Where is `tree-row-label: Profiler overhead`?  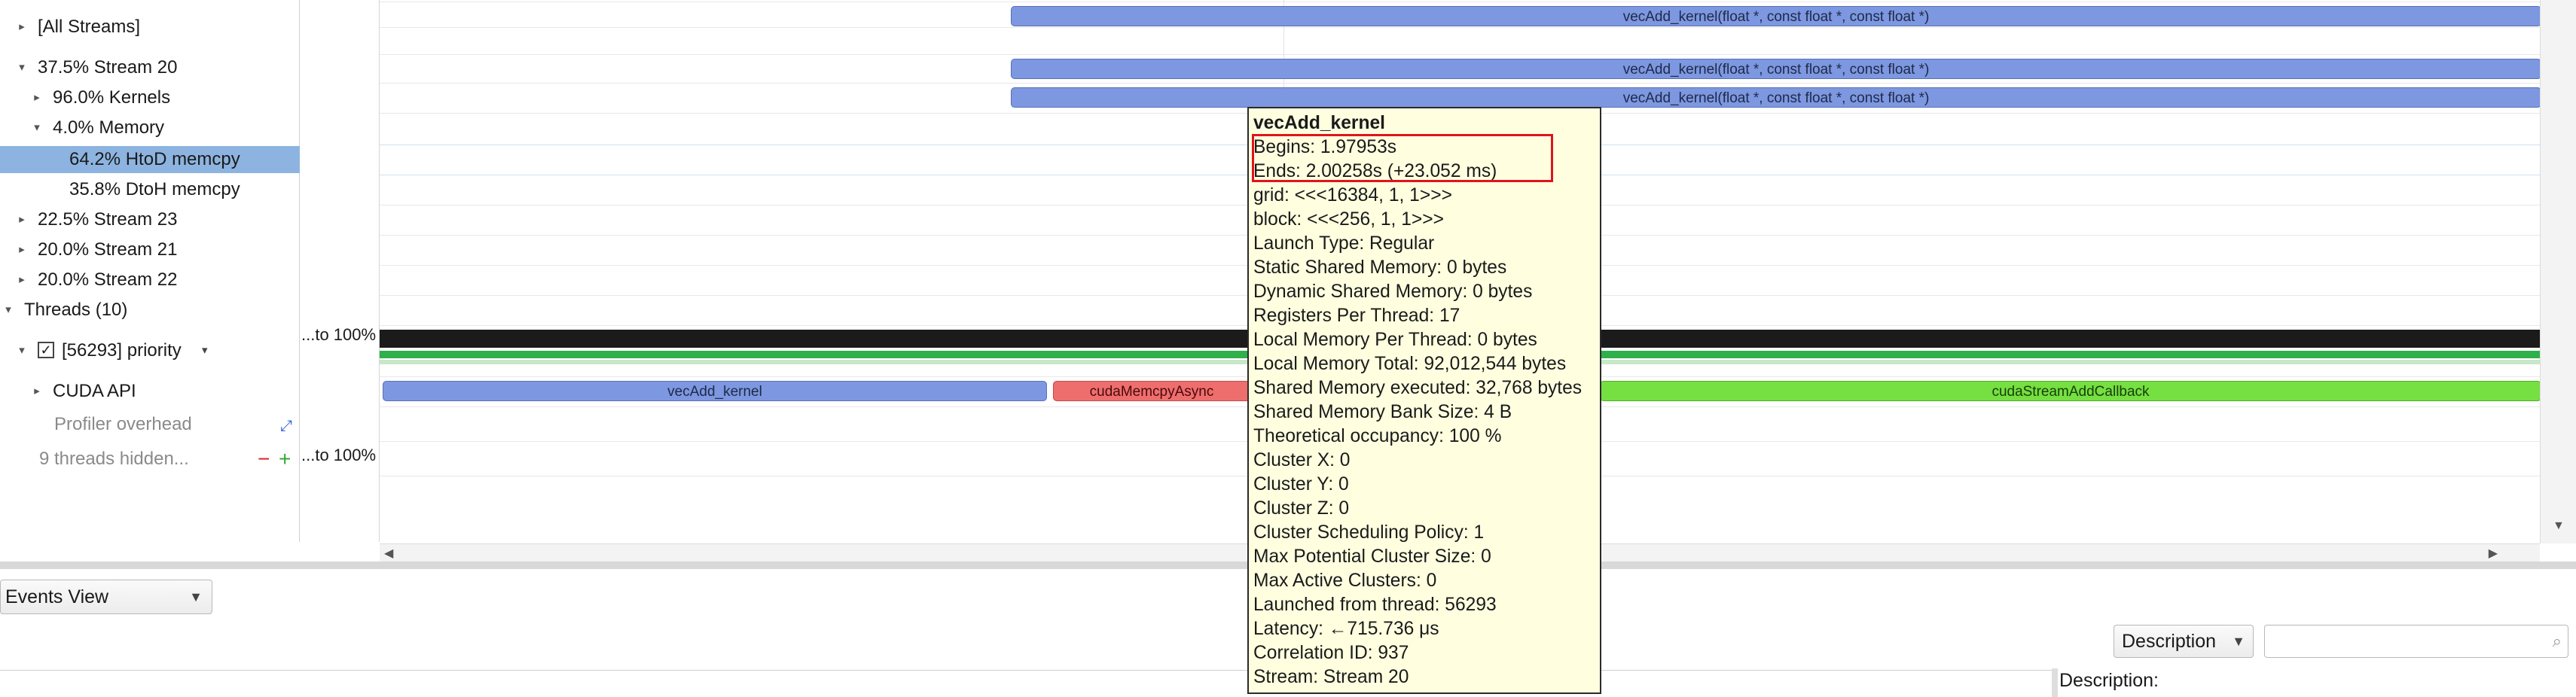 tree-row-label: Profiler overhead is located at coordinates (123, 424).